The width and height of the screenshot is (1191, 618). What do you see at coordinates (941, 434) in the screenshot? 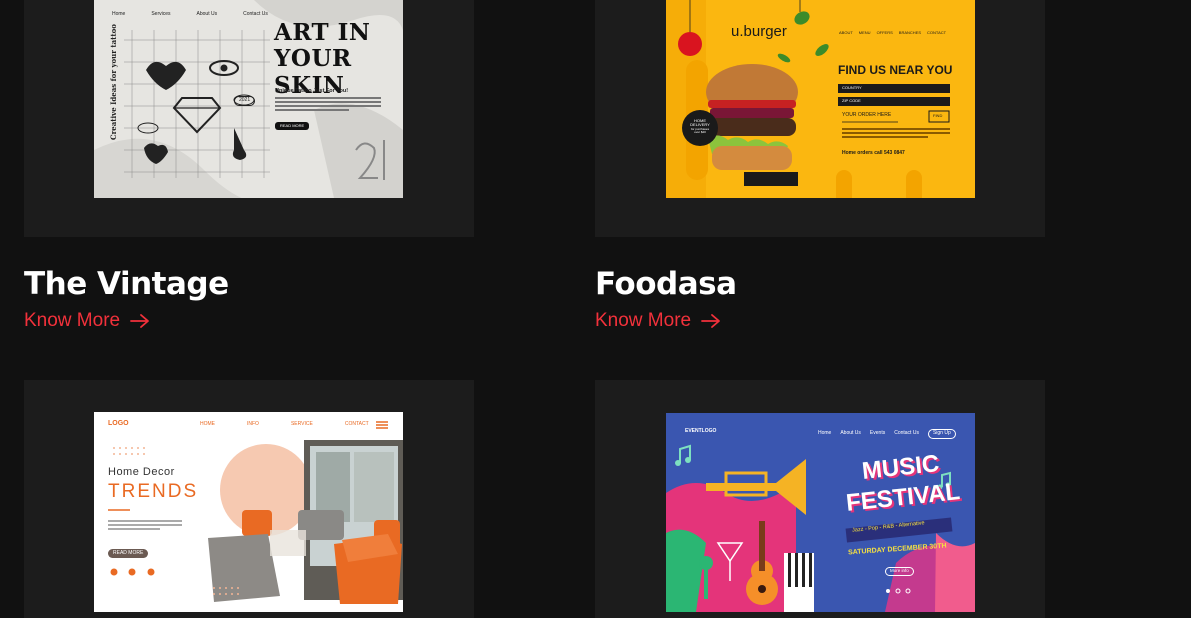
I see `music-festival-signup-button: Sign Up` at bounding box center [941, 434].